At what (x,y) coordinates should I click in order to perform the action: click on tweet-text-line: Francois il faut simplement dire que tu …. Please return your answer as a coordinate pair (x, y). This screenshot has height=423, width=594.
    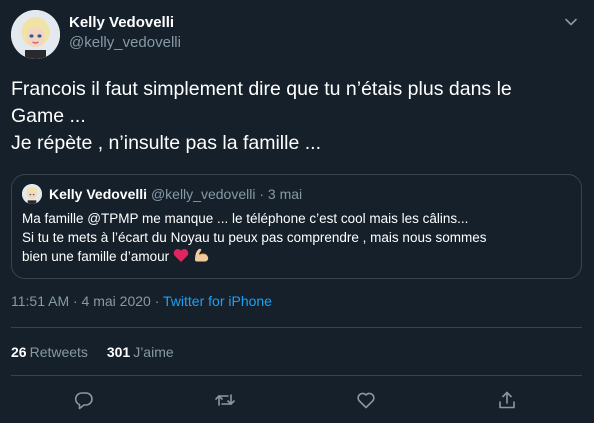
    Looking at the image, I should click on (261, 89).